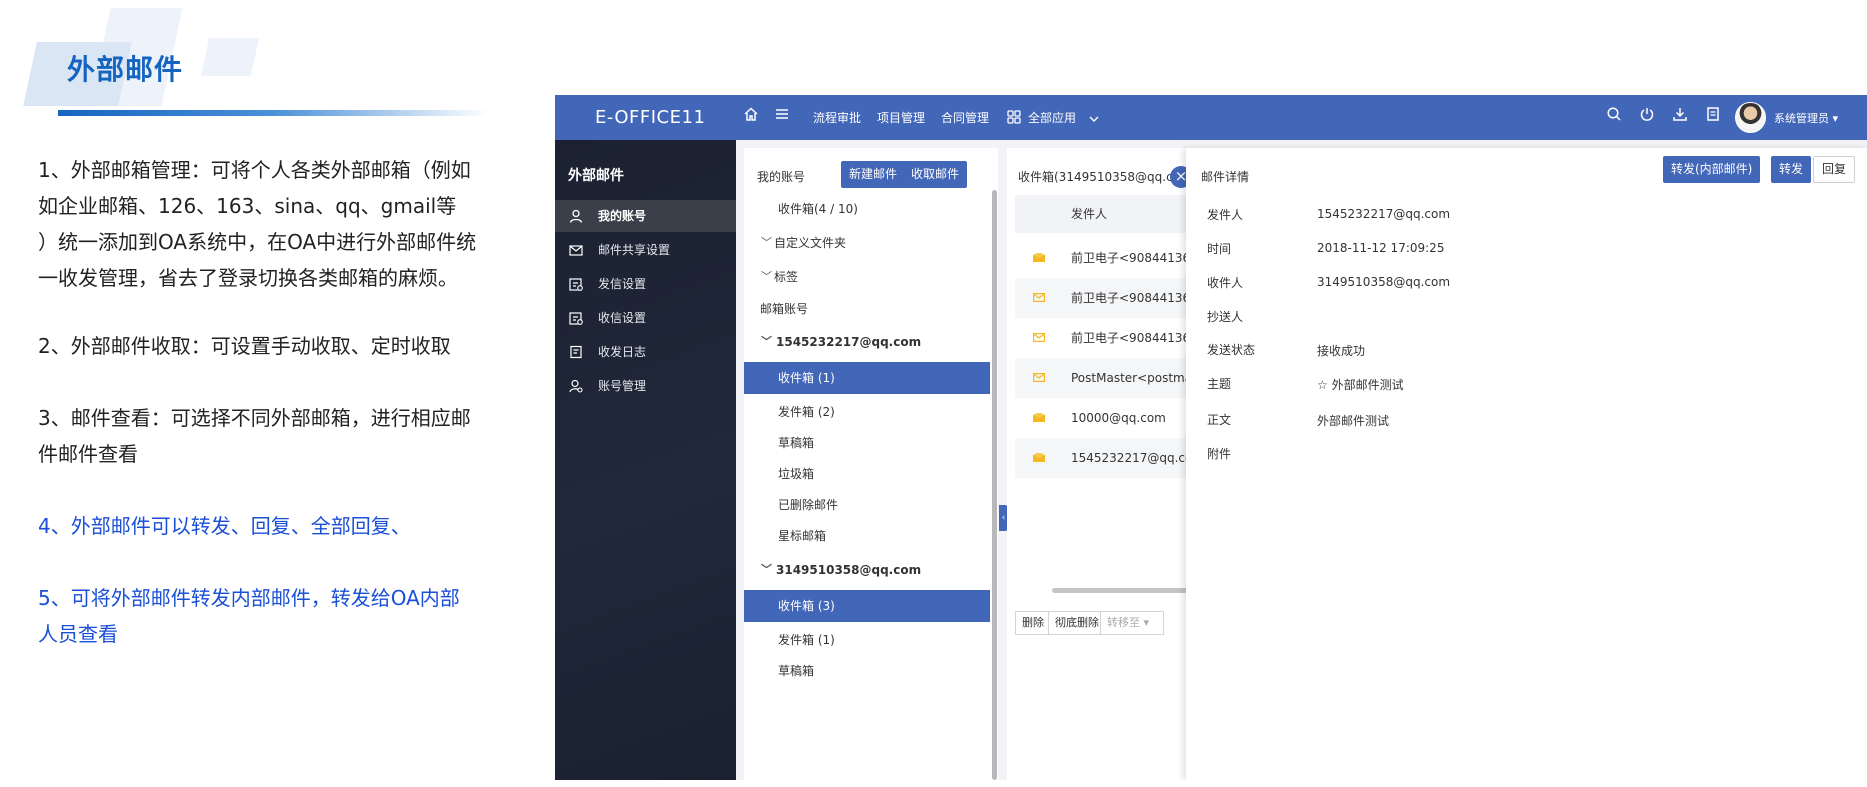  I want to click on folder-drafts: 草稿箱, so click(867, 671).